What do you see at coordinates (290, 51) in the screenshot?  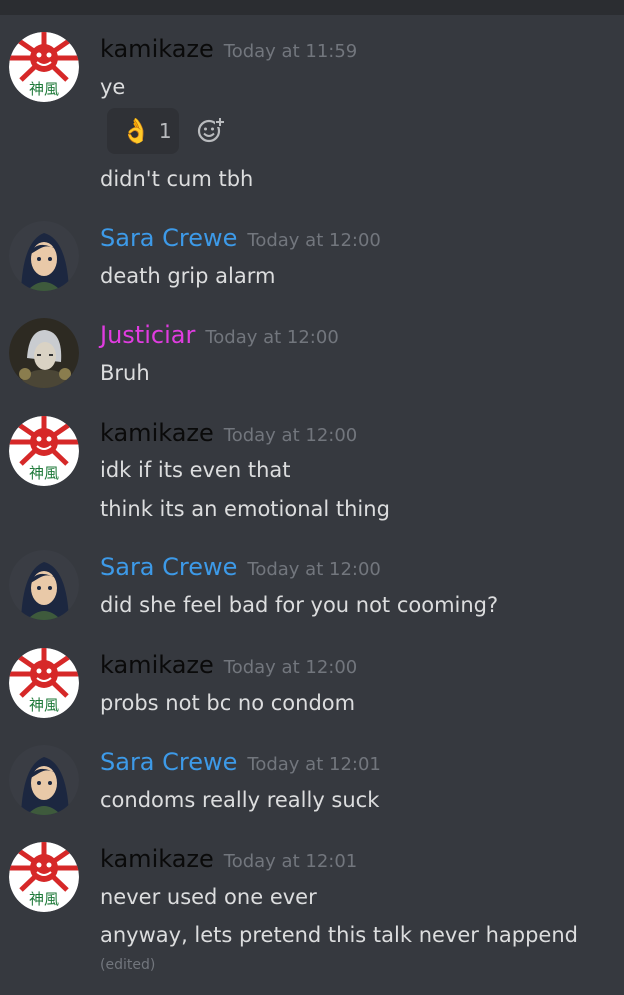 I see `timestamp: Today at 11:59` at bounding box center [290, 51].